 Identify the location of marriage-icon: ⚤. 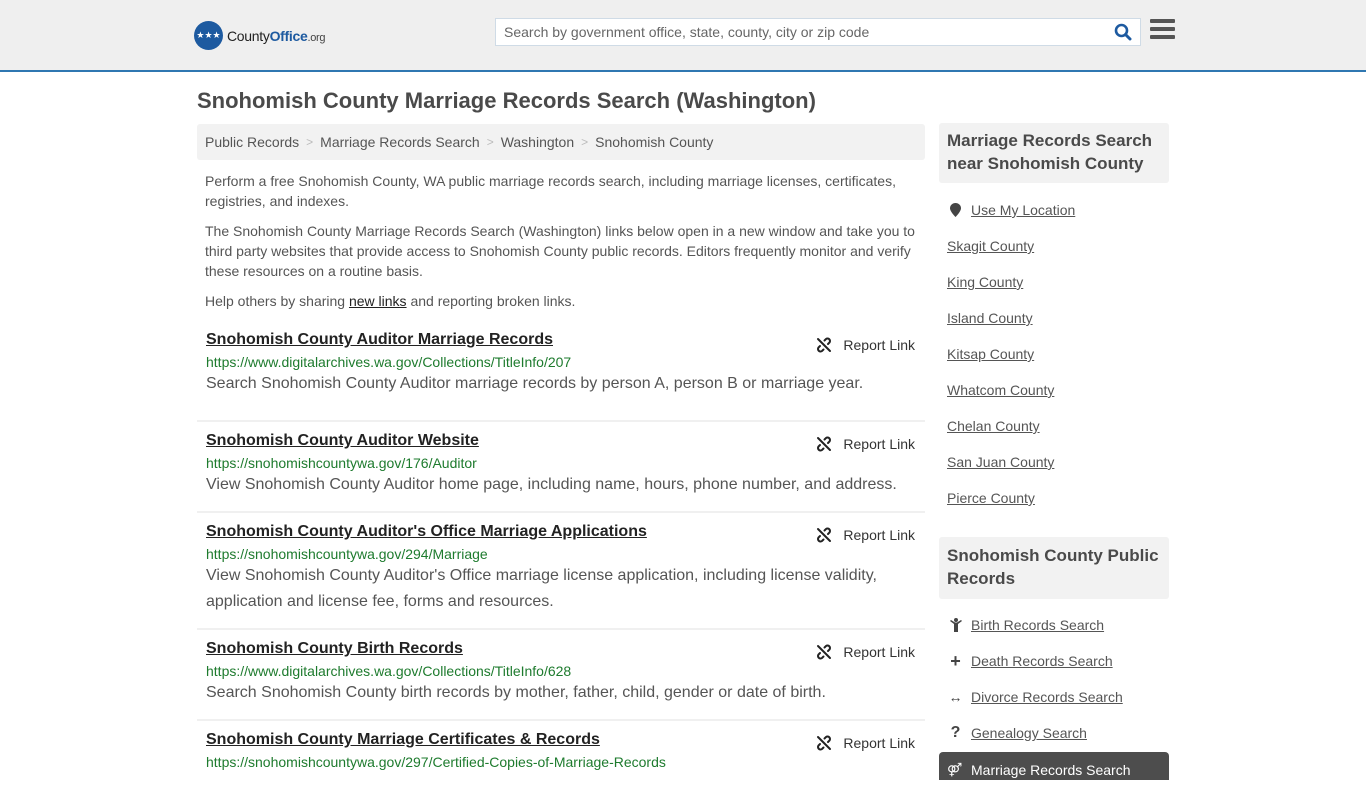
(955, 769).